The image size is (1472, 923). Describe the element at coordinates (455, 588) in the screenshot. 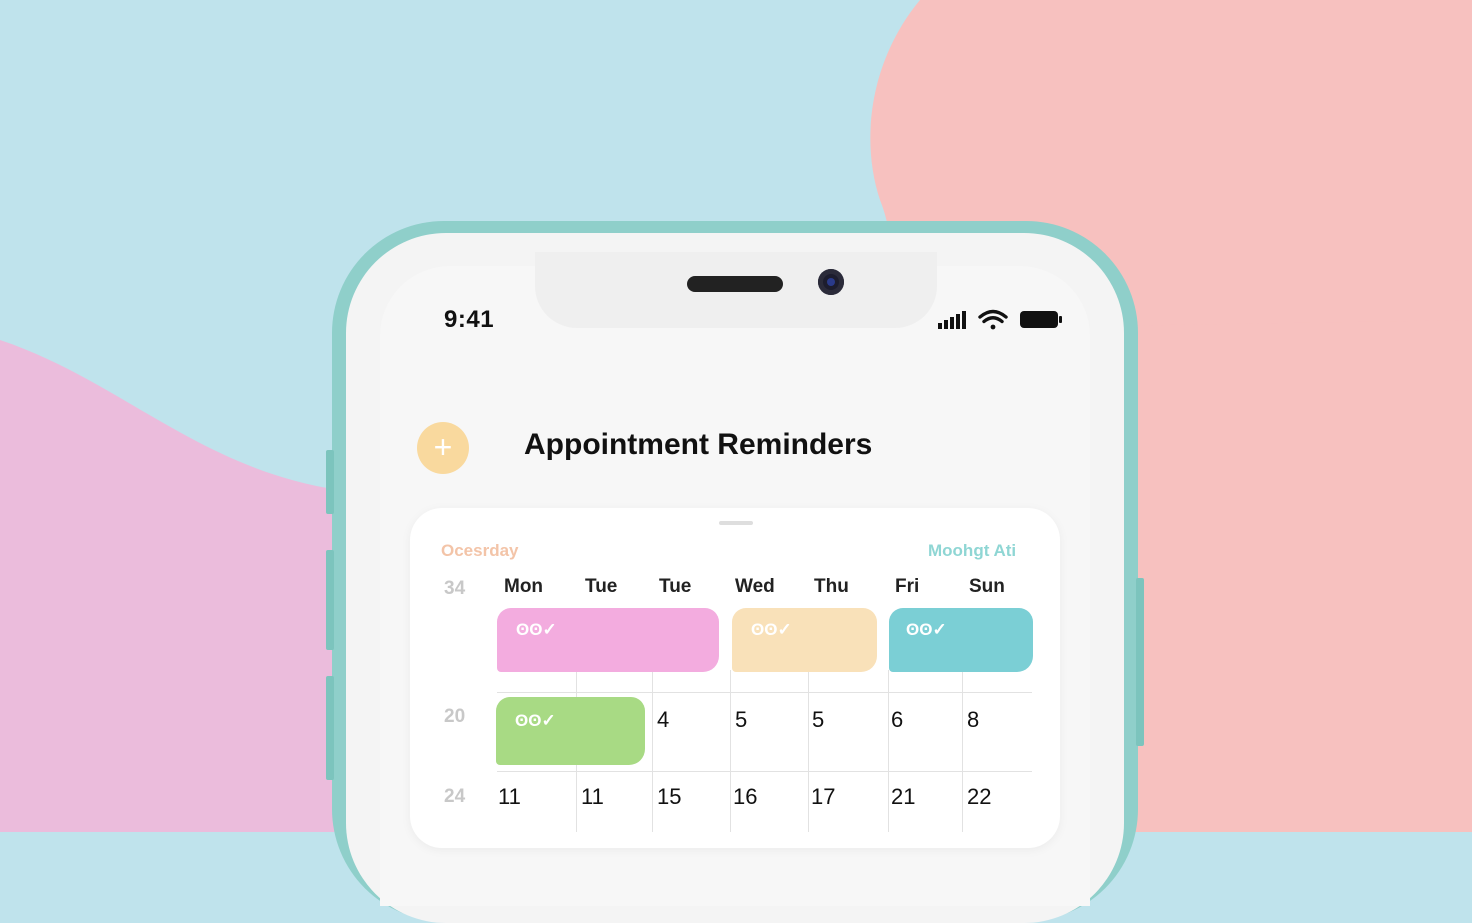

I see `week-number: 34` at that location.